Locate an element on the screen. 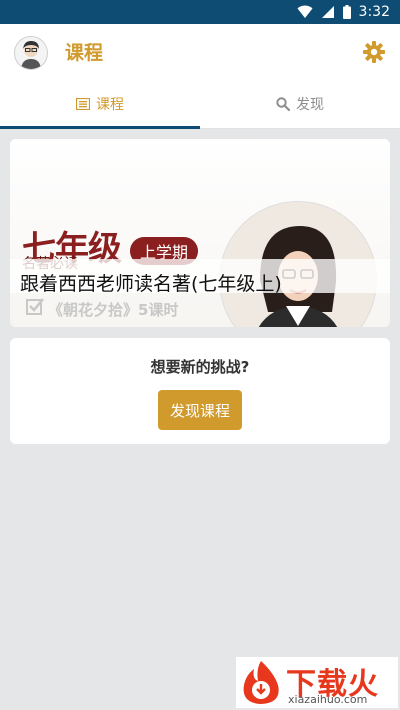 The width and height of the screenshot is (400, 710). signal-icon is located at coordinates (327, 12).